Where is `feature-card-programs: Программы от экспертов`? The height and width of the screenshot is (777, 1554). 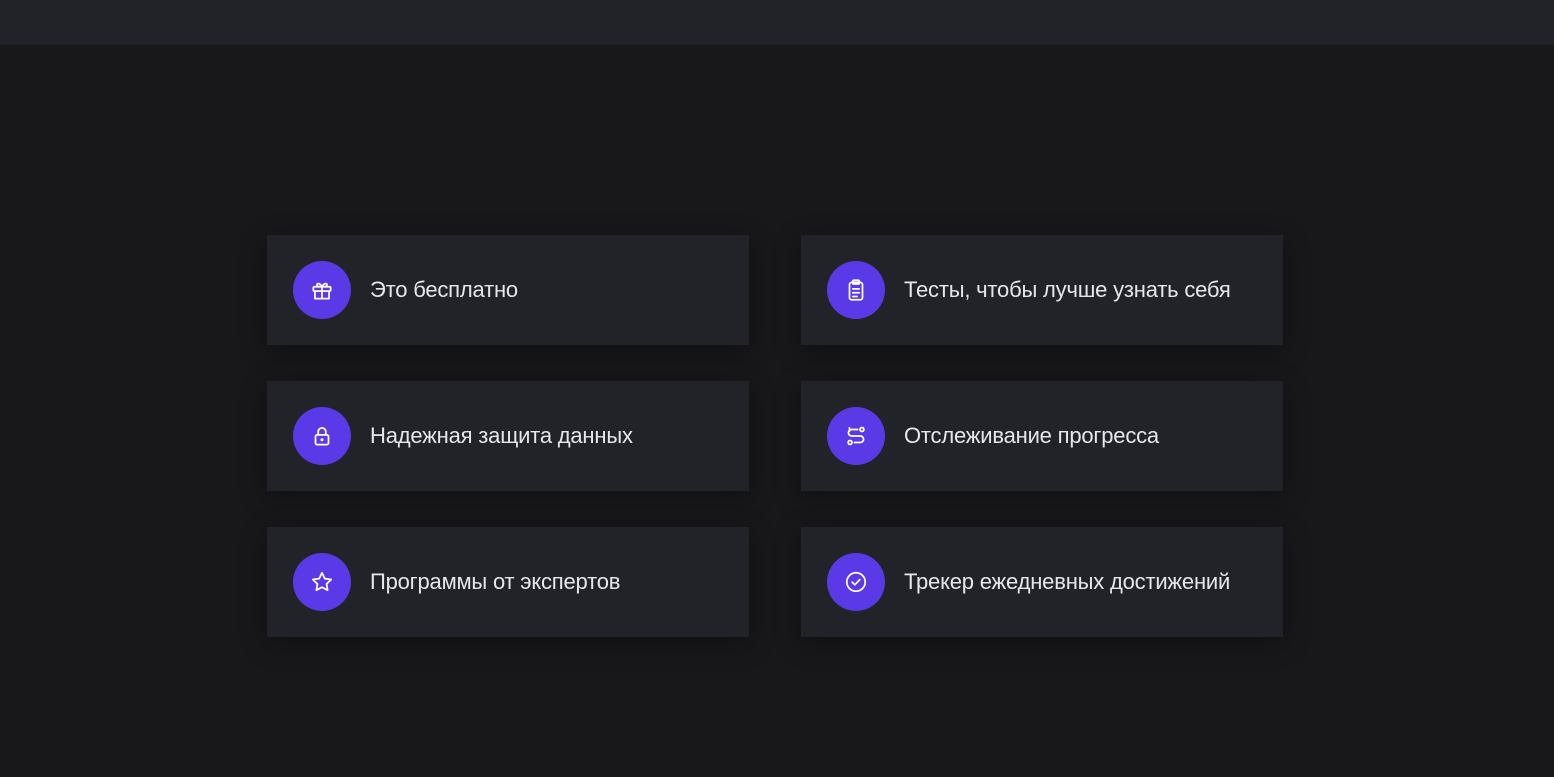
feature-card-programs: Программы от экспертов is located at coordinates (508, 582).